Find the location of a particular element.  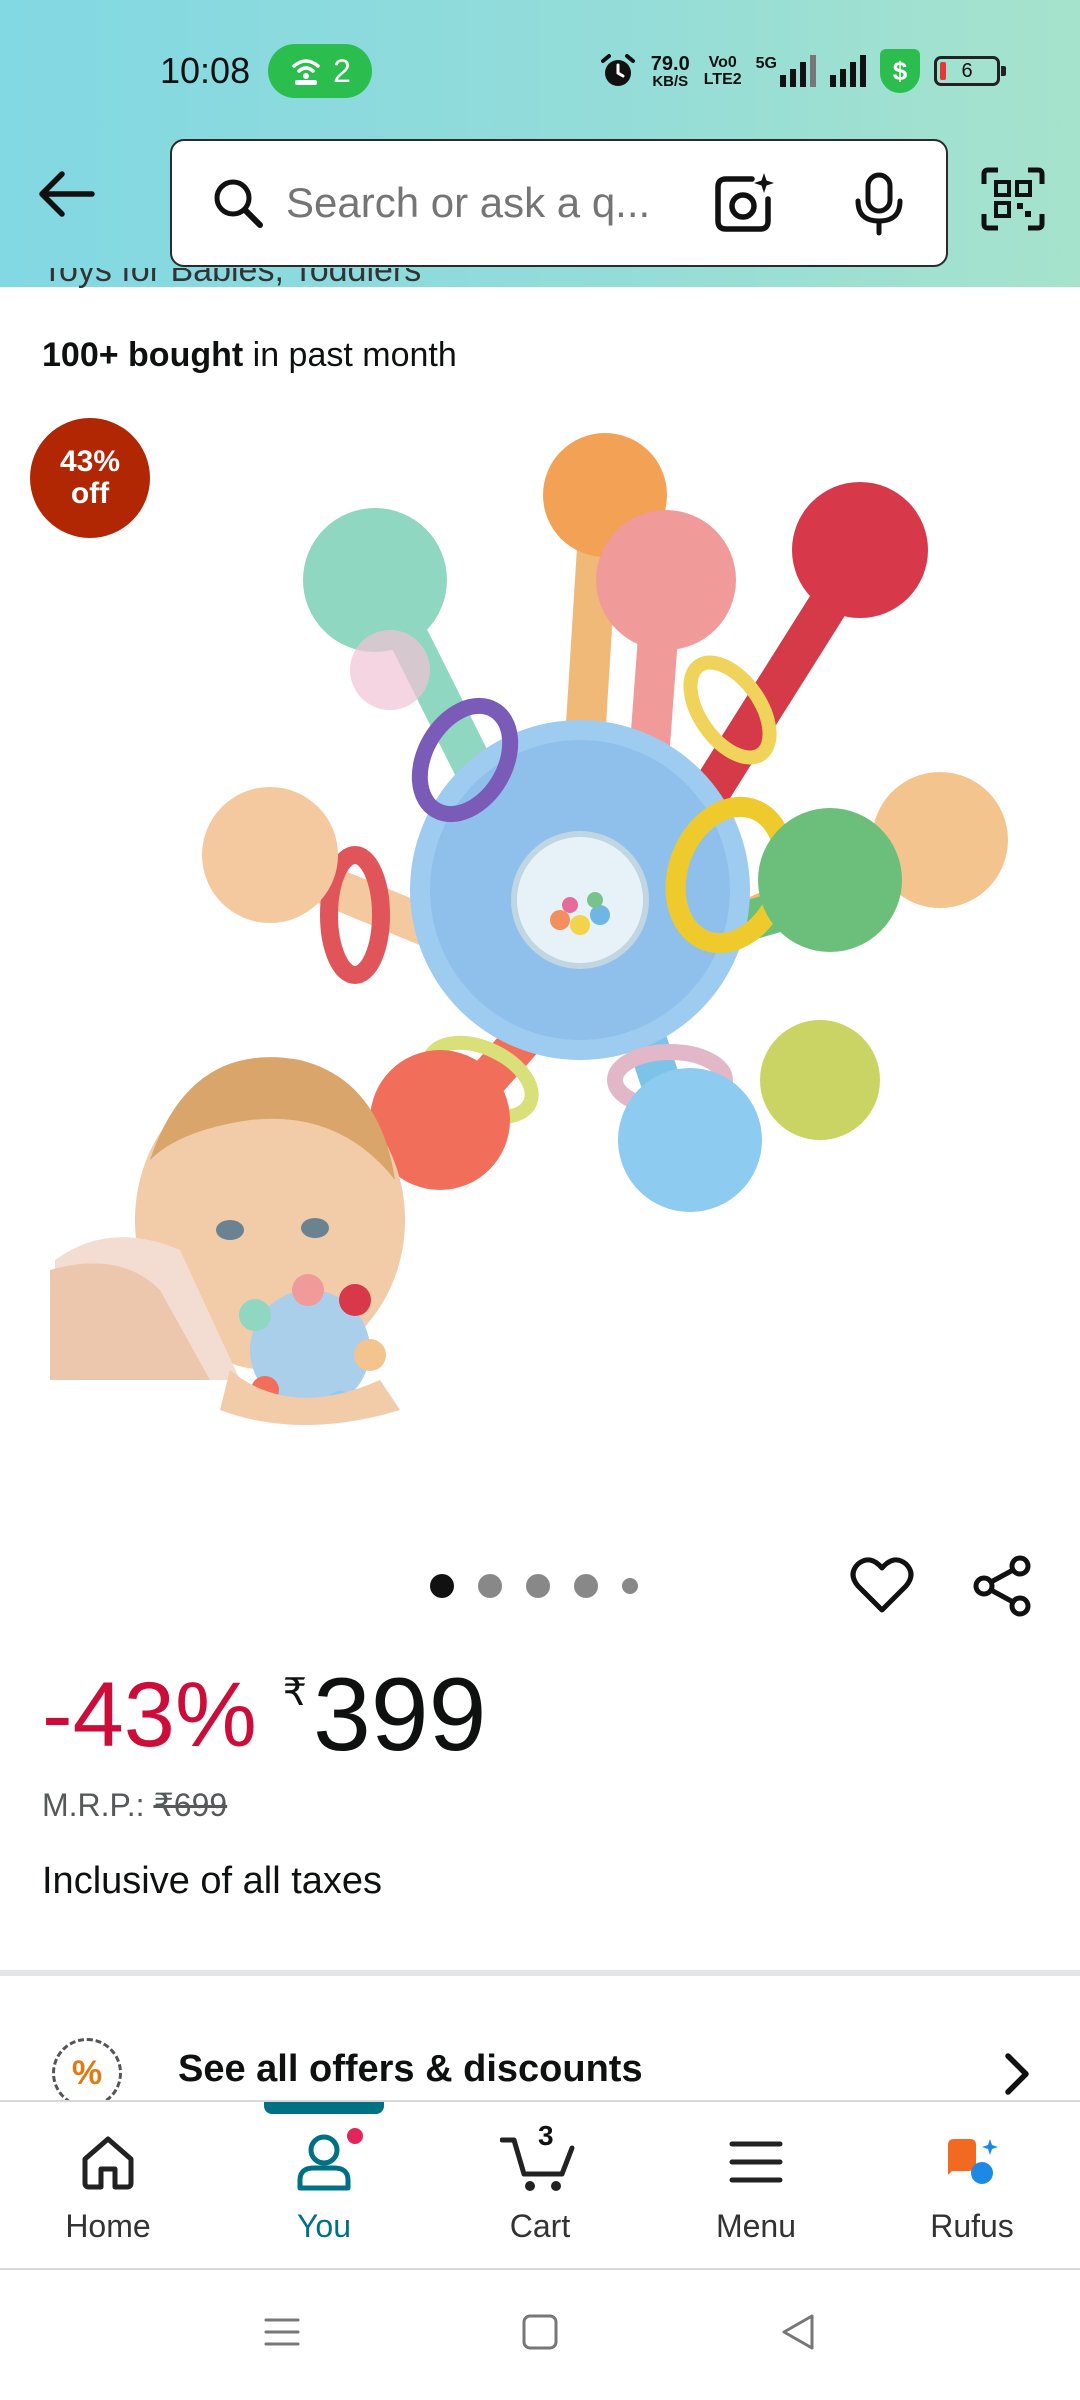

back-button is located at coordinates (66, 194).